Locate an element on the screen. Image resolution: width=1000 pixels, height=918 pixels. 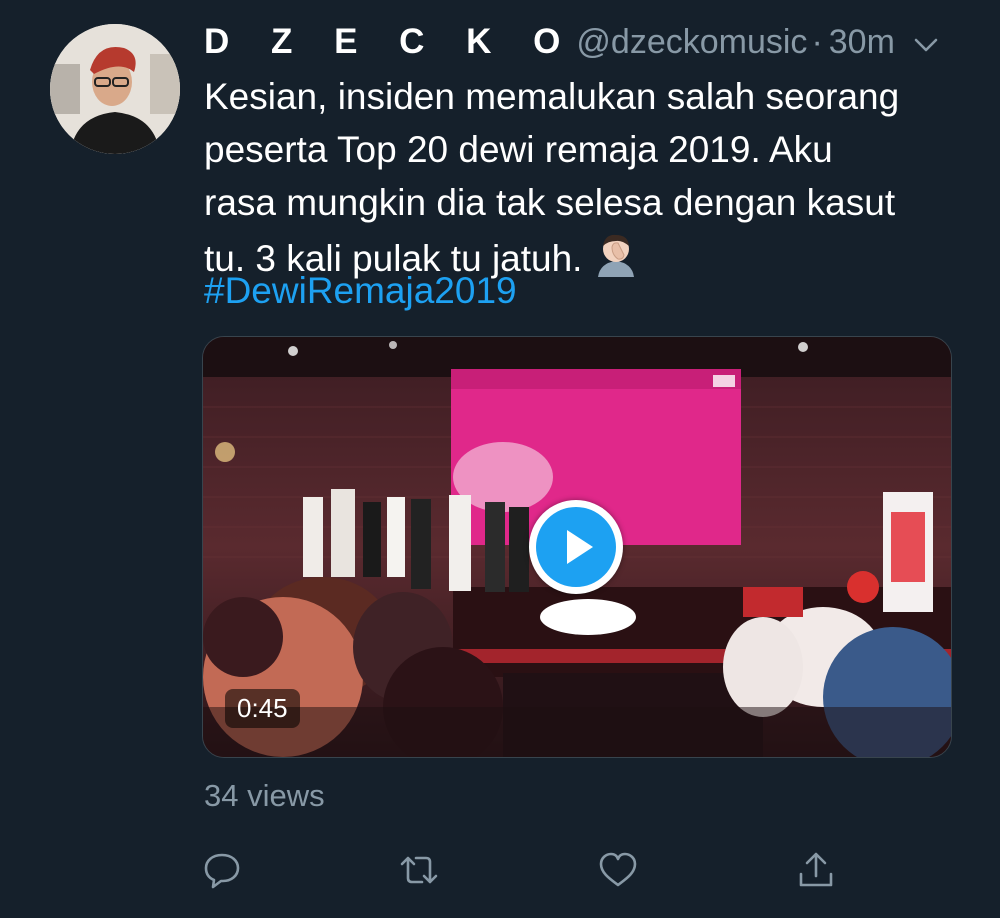
chevron-down-icon is located at coordinates (926, 44).